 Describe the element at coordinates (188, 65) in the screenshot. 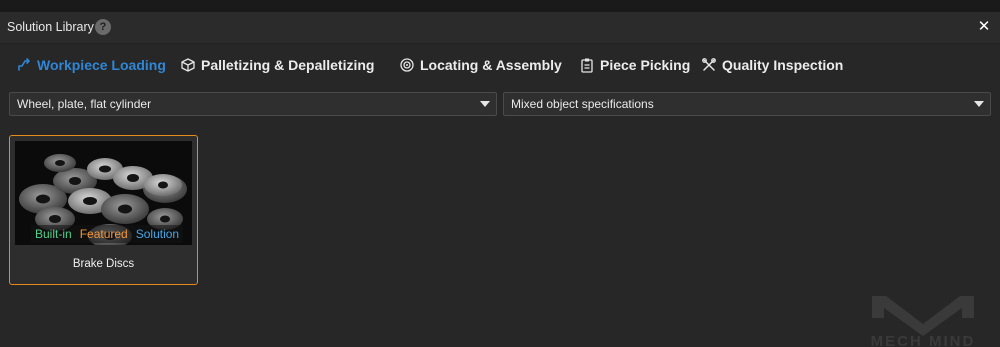

I see `box-icon` at that location.